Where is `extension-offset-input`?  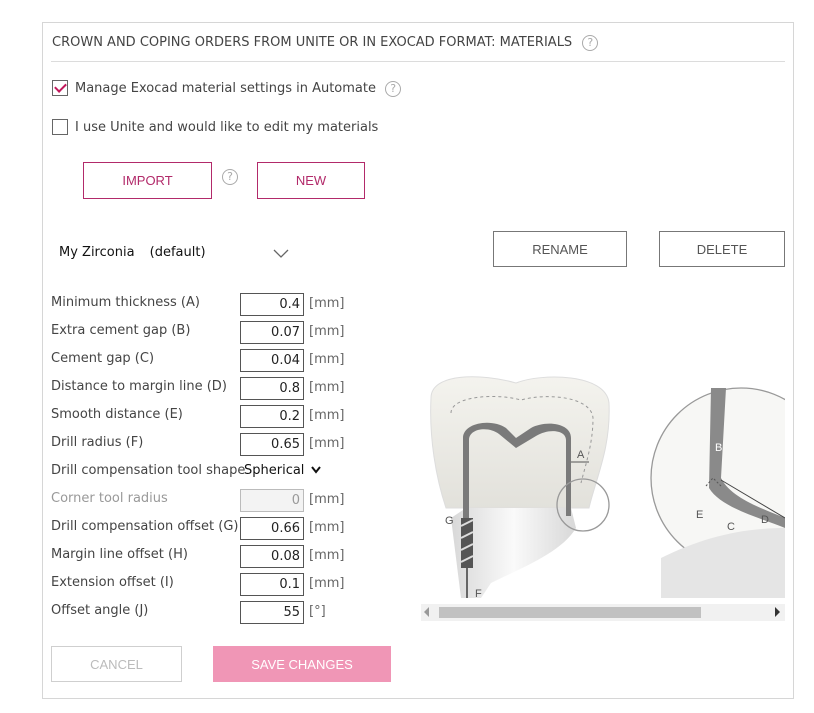 extension-offset-input is located at coordinates (272, 584).